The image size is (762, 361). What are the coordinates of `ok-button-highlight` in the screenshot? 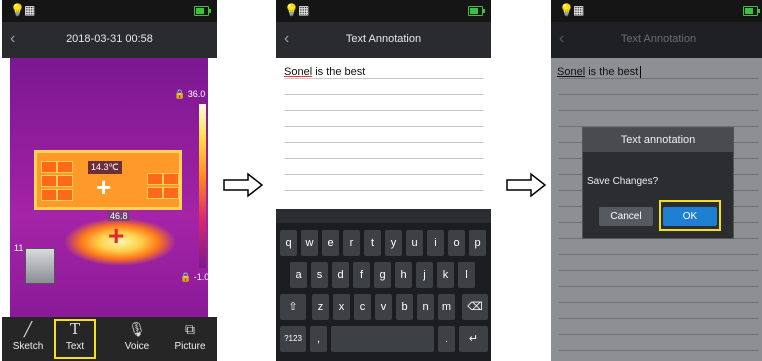 It's located at (690, 215).